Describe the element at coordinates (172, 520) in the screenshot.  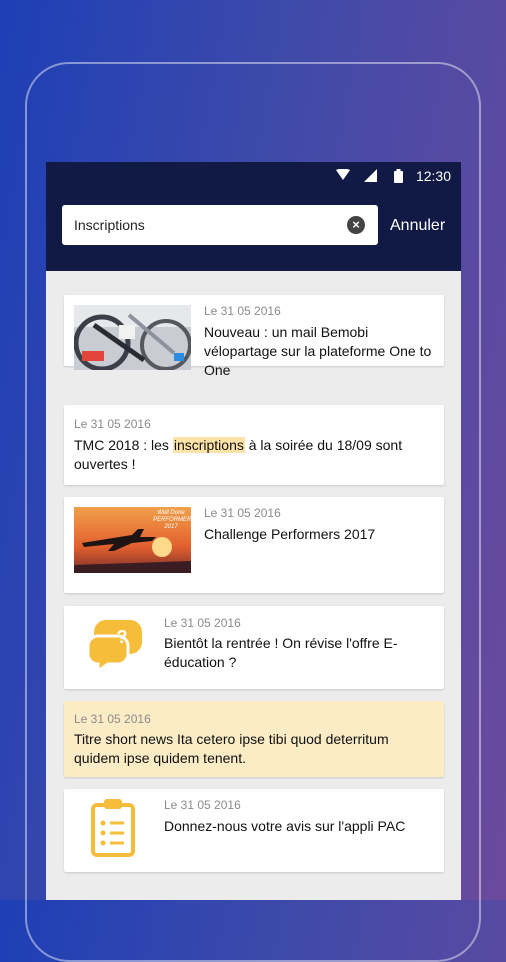
I see `photo-caption: Well Done PERFORMERS 2017` at that location.